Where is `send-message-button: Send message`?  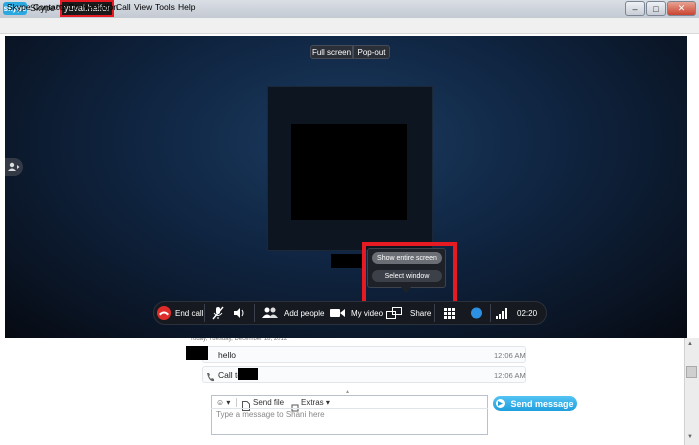
send-message-button: Send message is located at coordinates (535, 403).